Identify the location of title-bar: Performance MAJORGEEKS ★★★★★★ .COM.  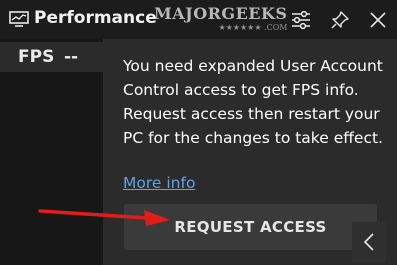
(198, 19).